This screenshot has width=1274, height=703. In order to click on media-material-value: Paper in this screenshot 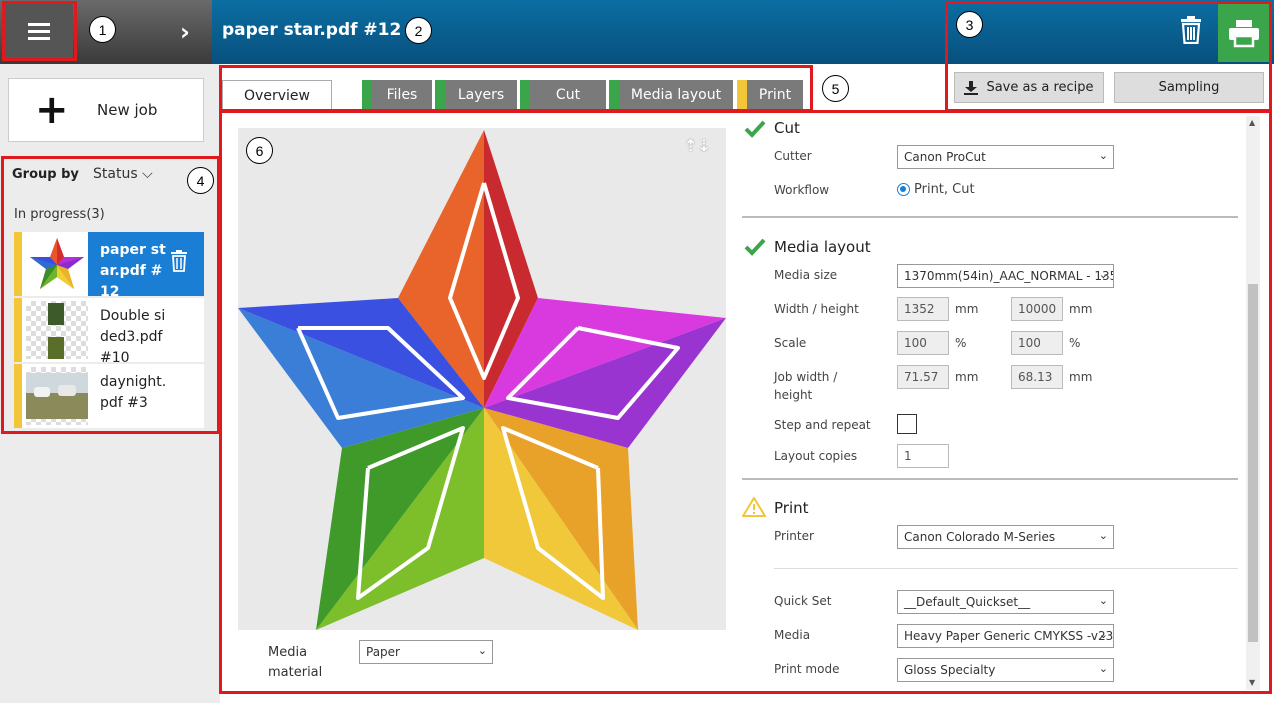, I will do `click(383, 652)`.